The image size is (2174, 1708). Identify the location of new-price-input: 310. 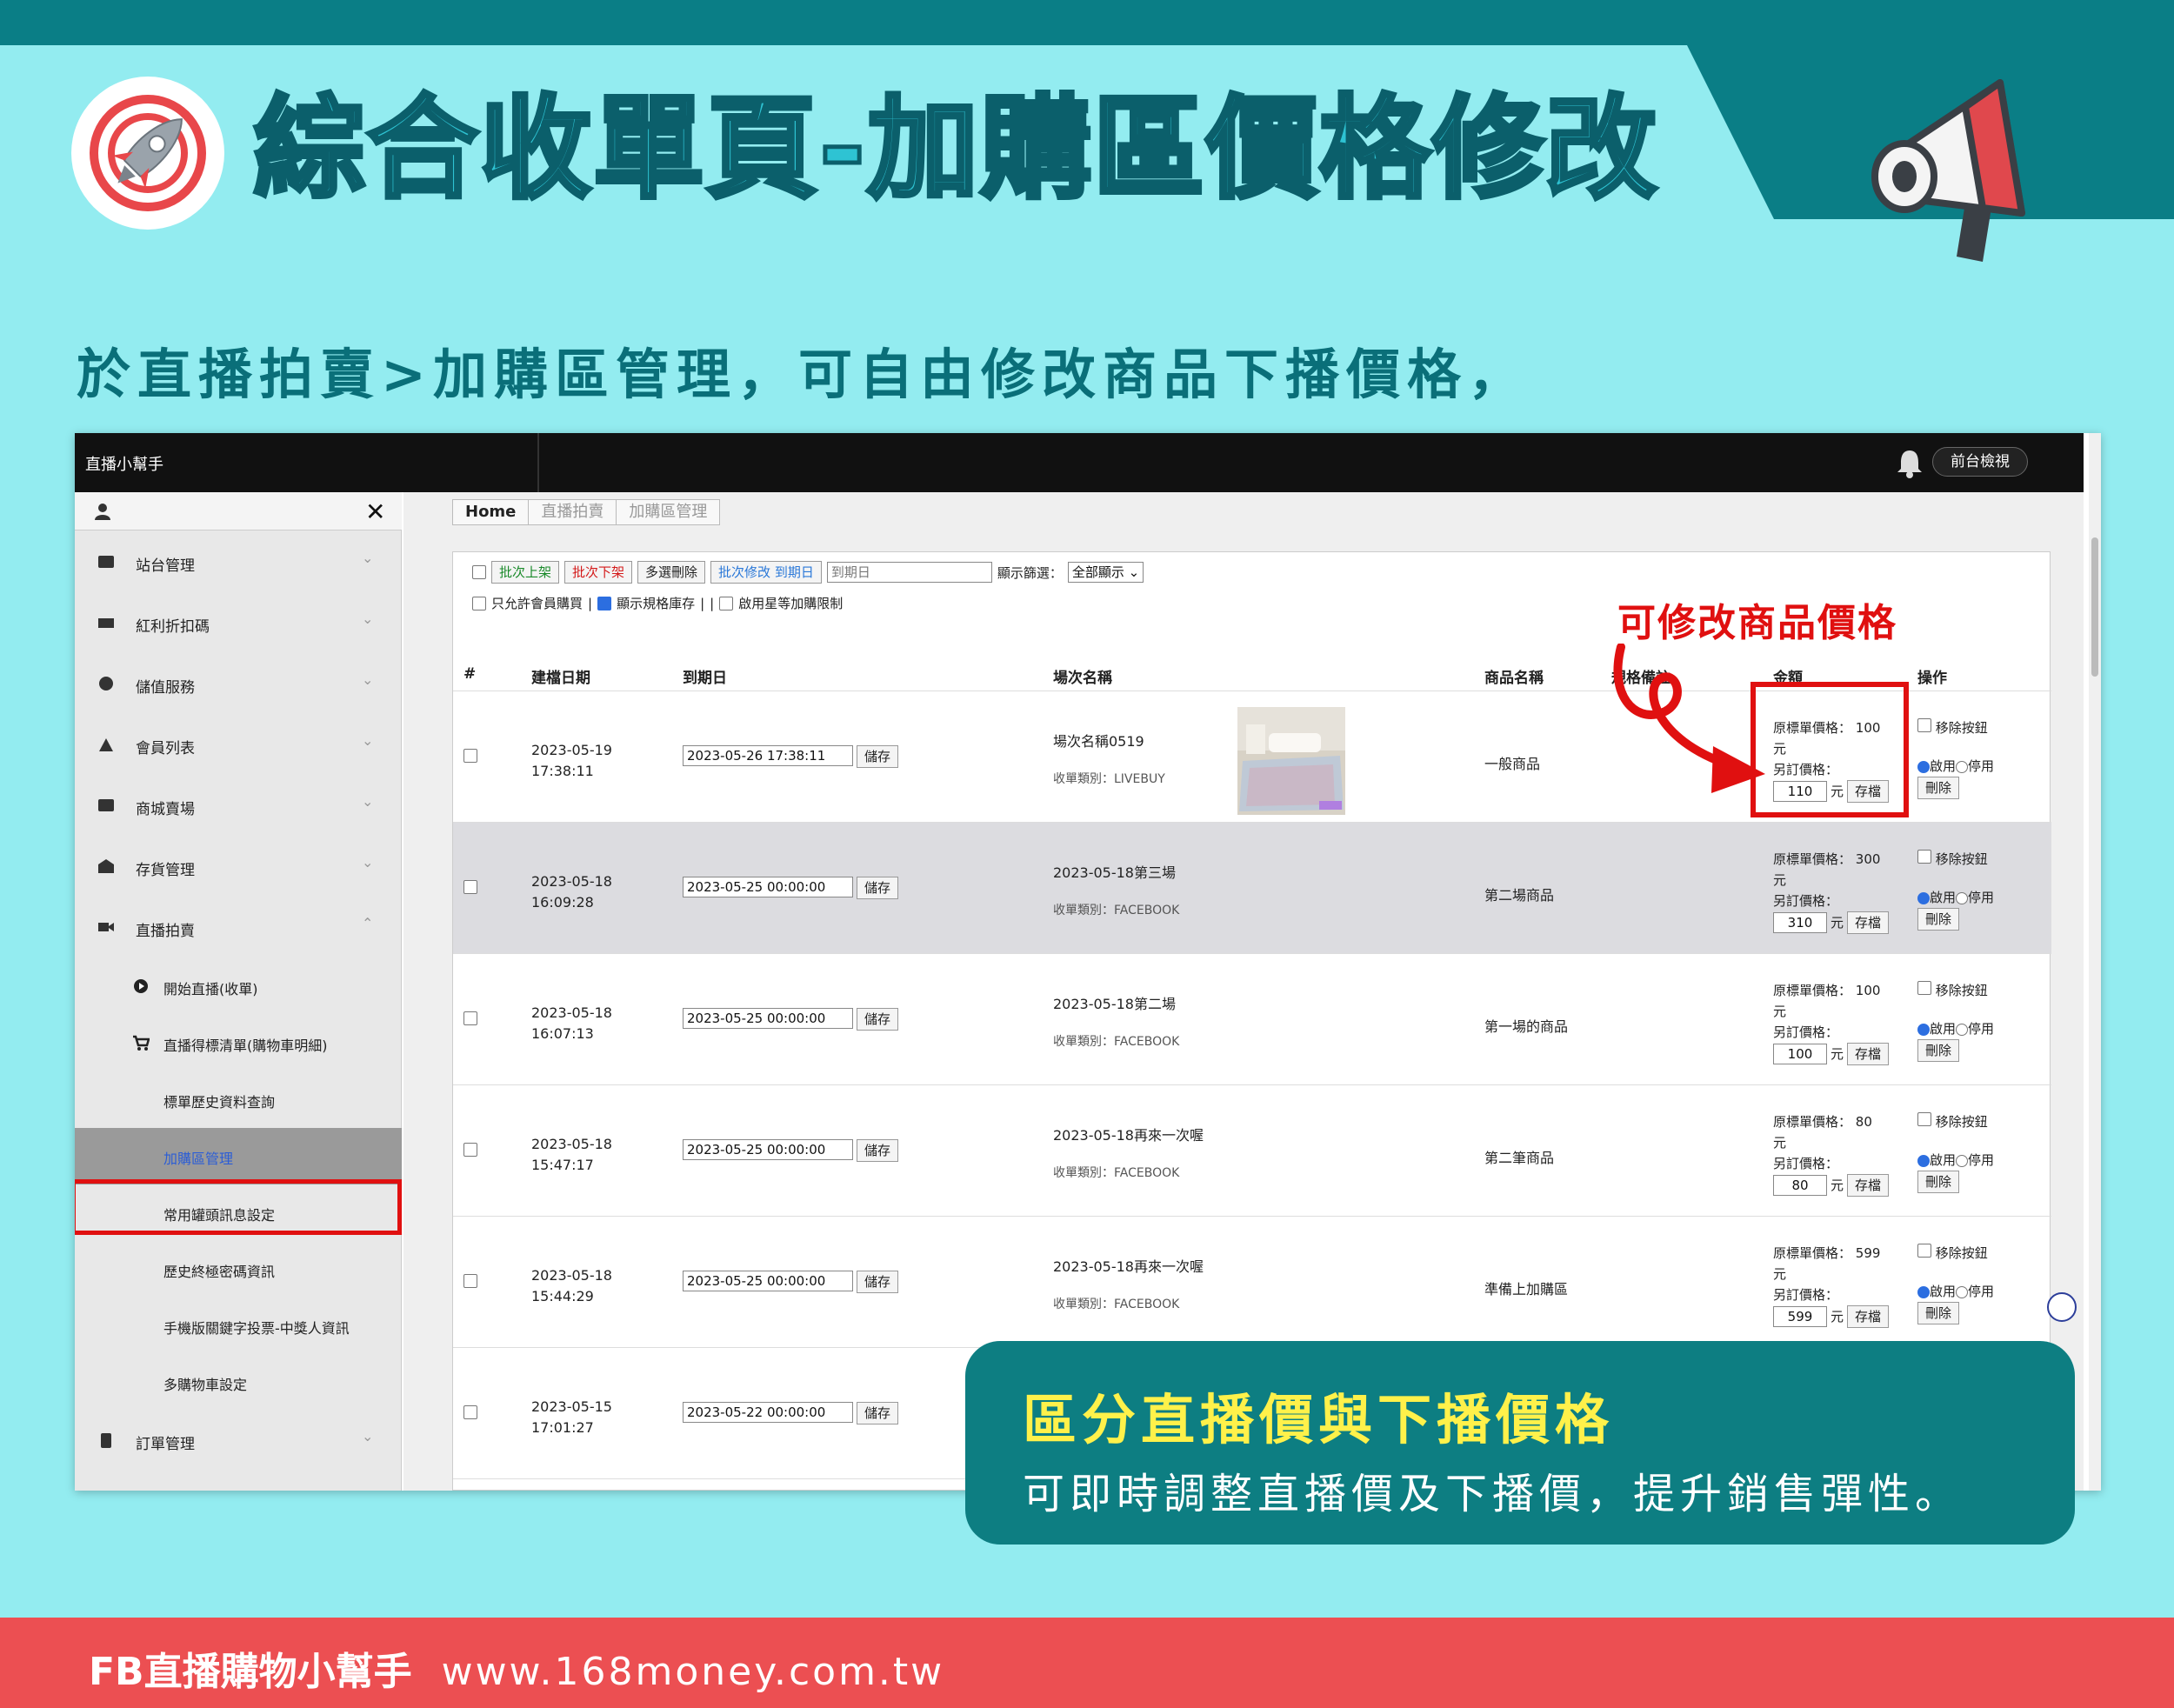
(1800, 922).